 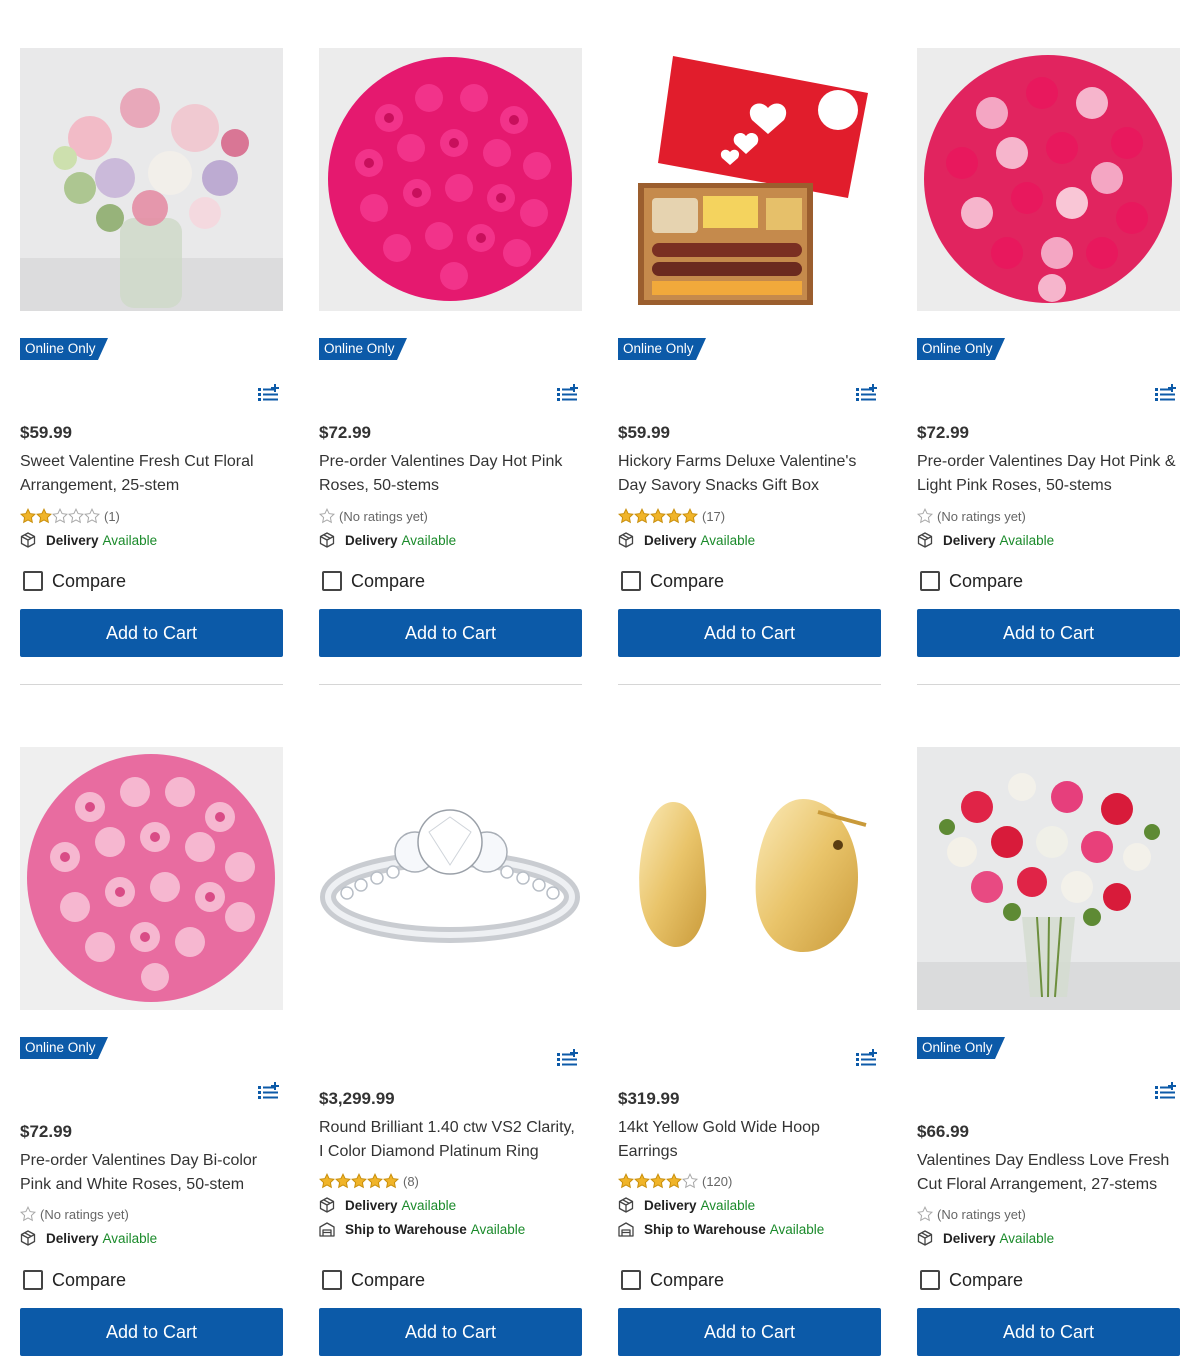 I want to click on warehouse-status: Available, so click(x=498, y=1229).